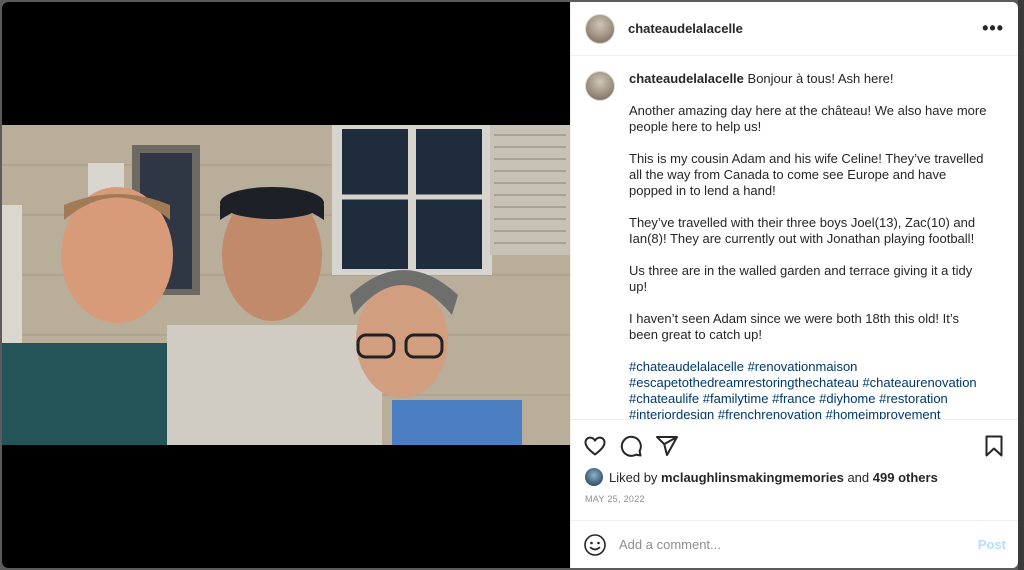 The width and height of the screenshot is (1024, 570). I want to click on comment-bar: Post, so click(794, 544).